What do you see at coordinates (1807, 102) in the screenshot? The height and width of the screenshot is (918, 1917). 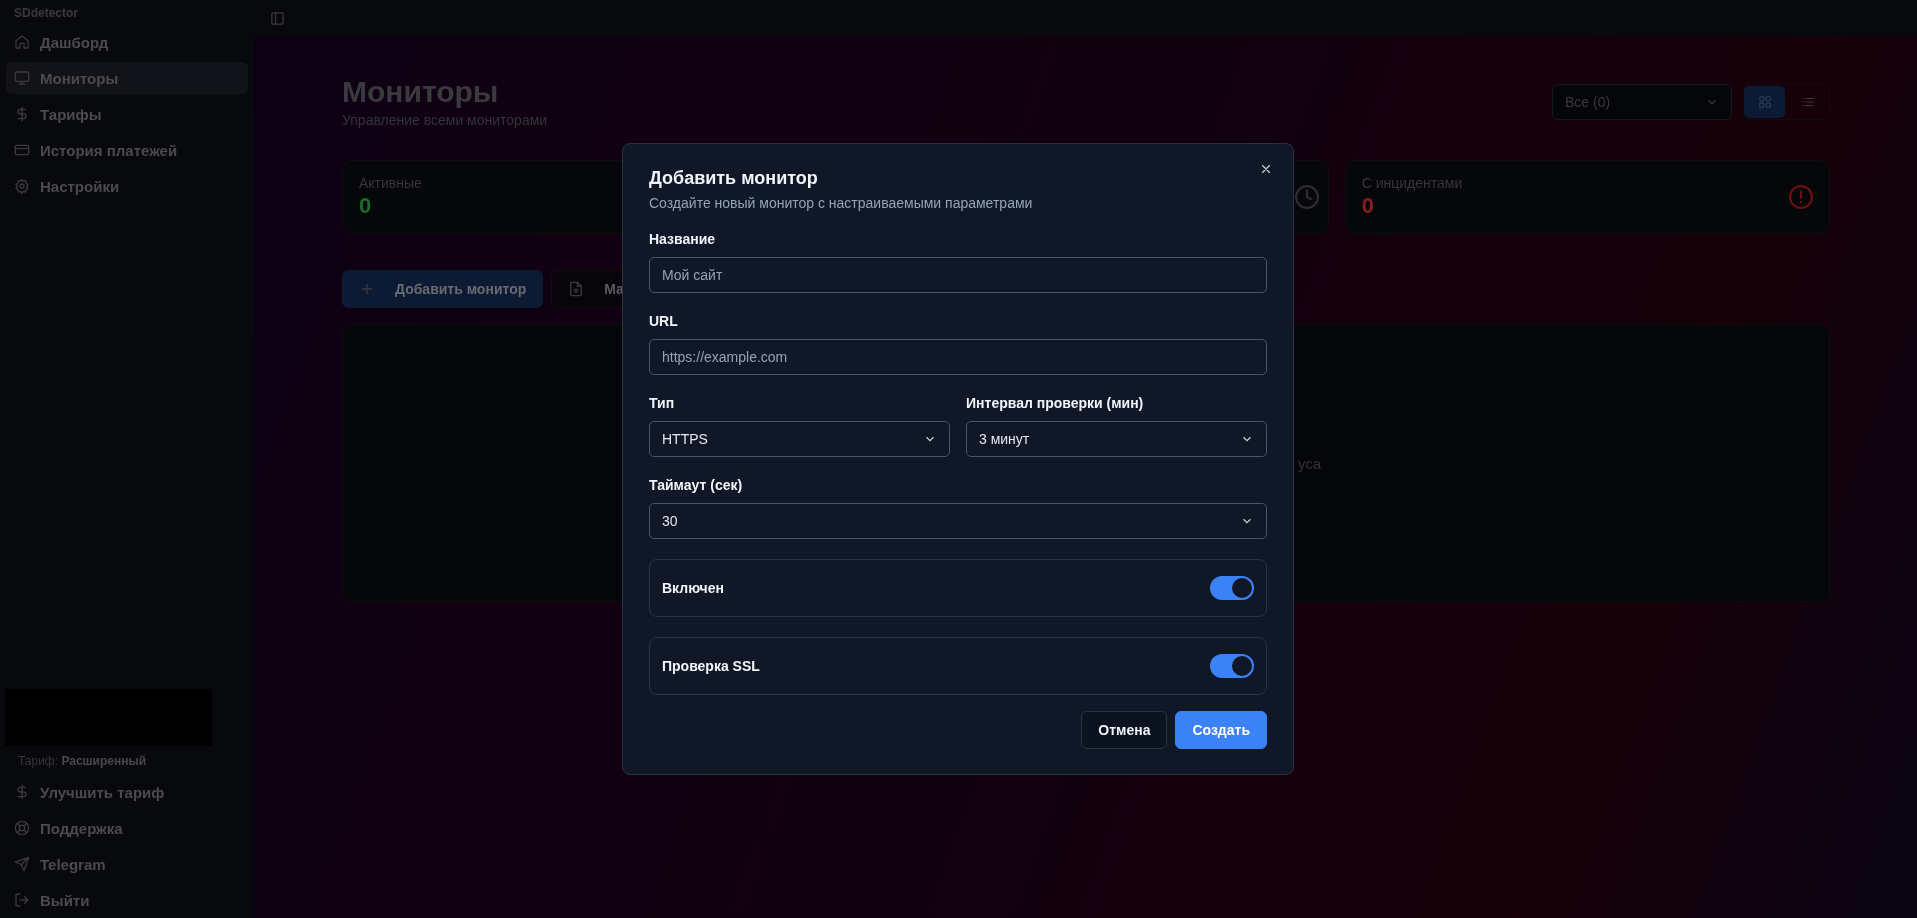 I see `list-icon` at bounding box center [1807, 102].